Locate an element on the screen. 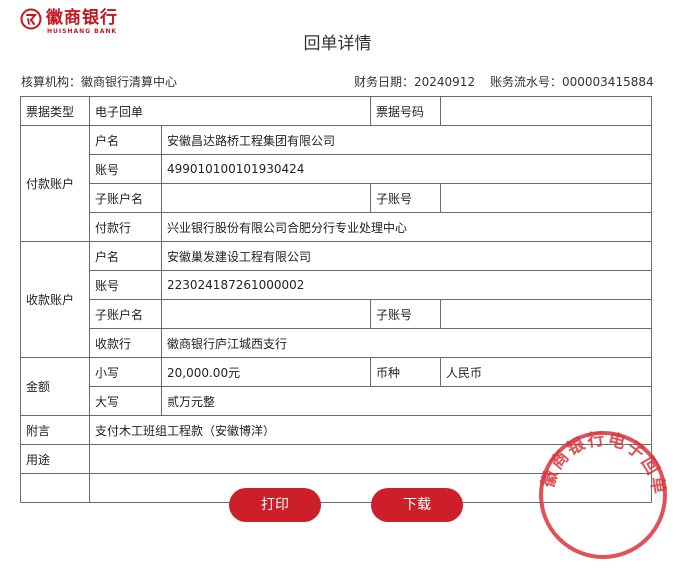  payer-sub-name-label: 子账户名 is located at coordinates (125, 198).